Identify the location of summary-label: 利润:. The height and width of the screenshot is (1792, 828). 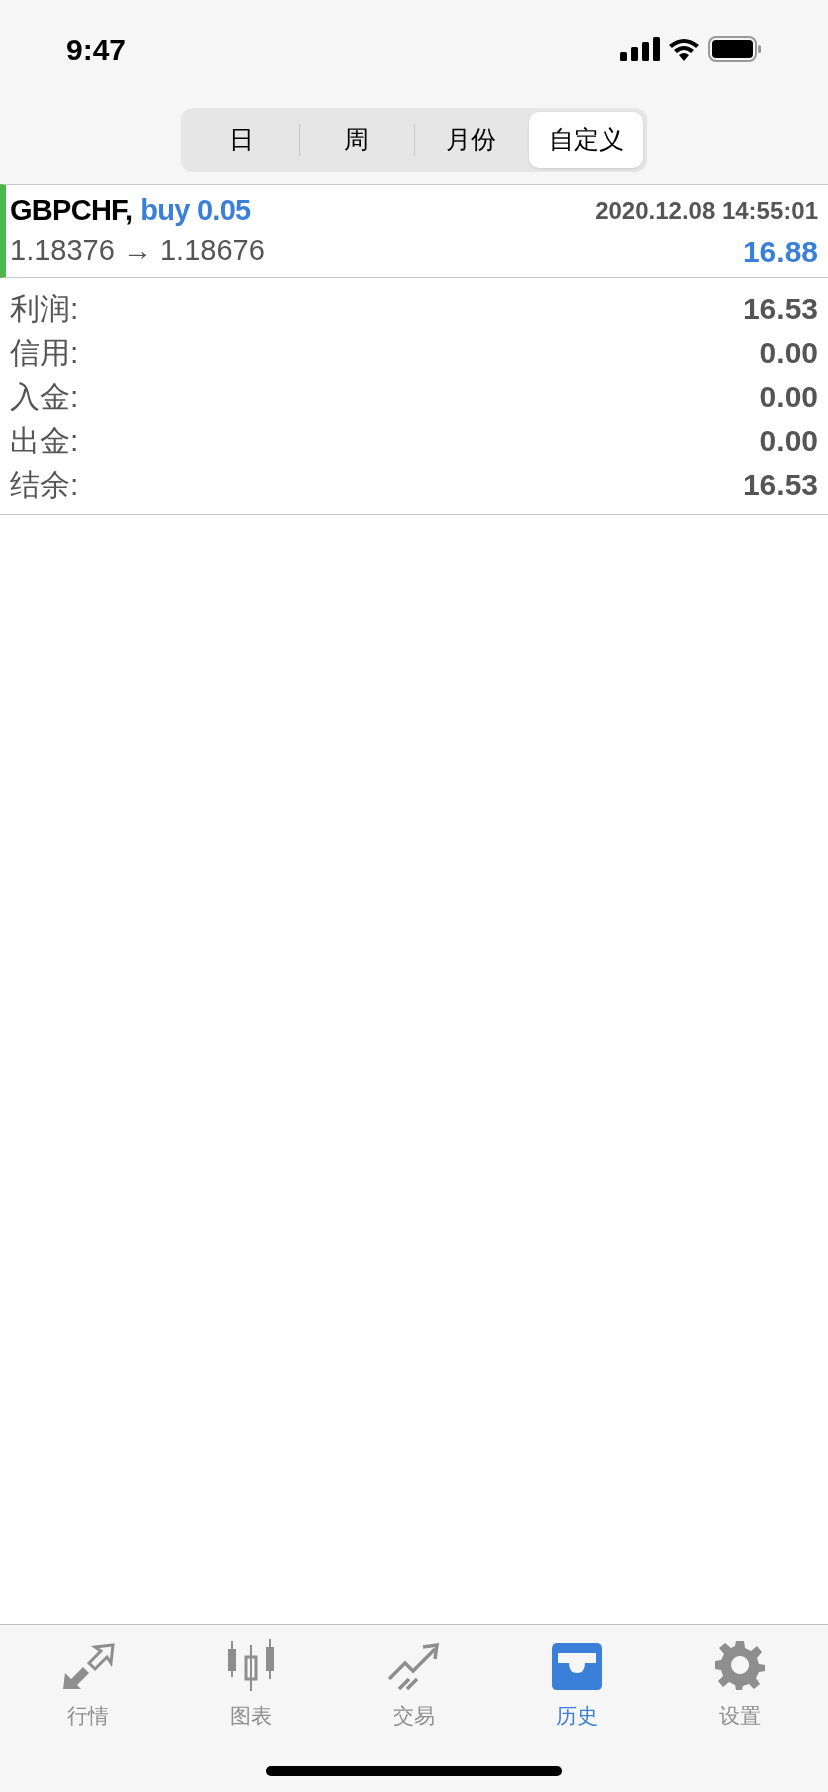
(44, 308).